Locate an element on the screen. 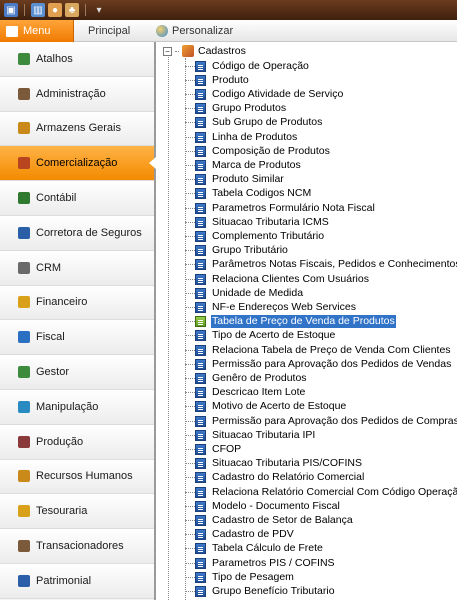 This screenshot has width=457, height=600. tree-root: − Cadastros is located at coordinates (205, 51).